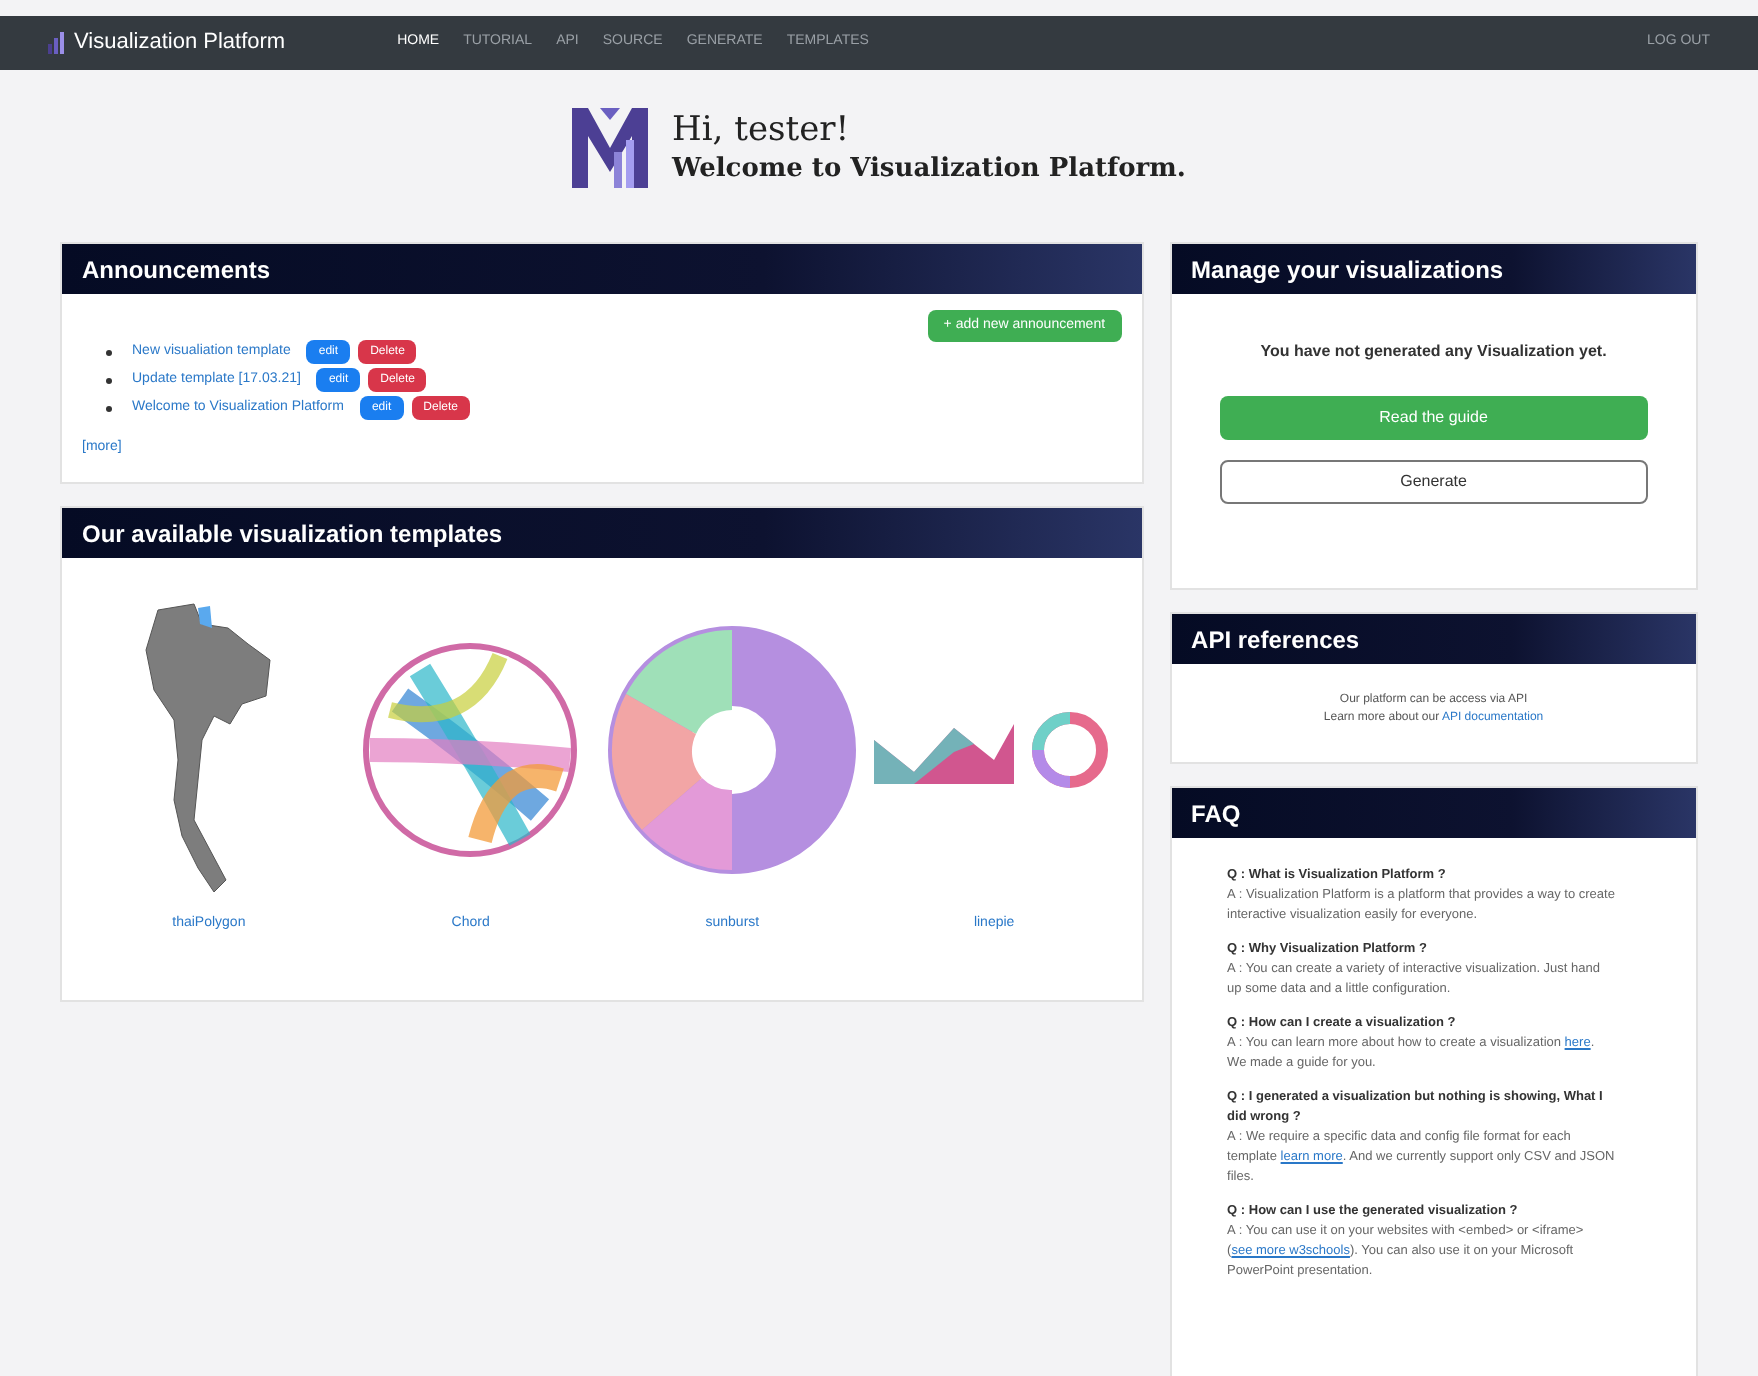  What do you see at coordinates (176, 270) in the screenshot?
I see `card-title: Announcements` at bounding box center [176, 270].